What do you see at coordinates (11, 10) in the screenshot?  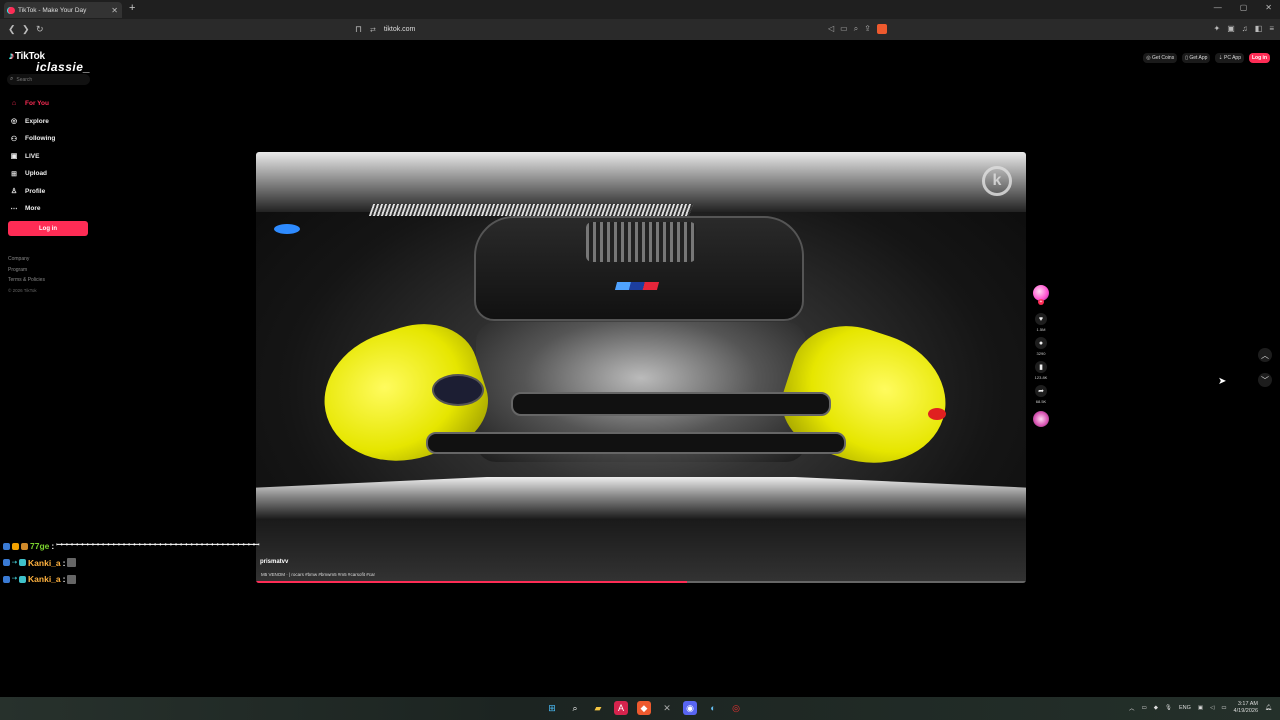 I see `tiktok-favicon-icon` at bounding box center [11, 10].